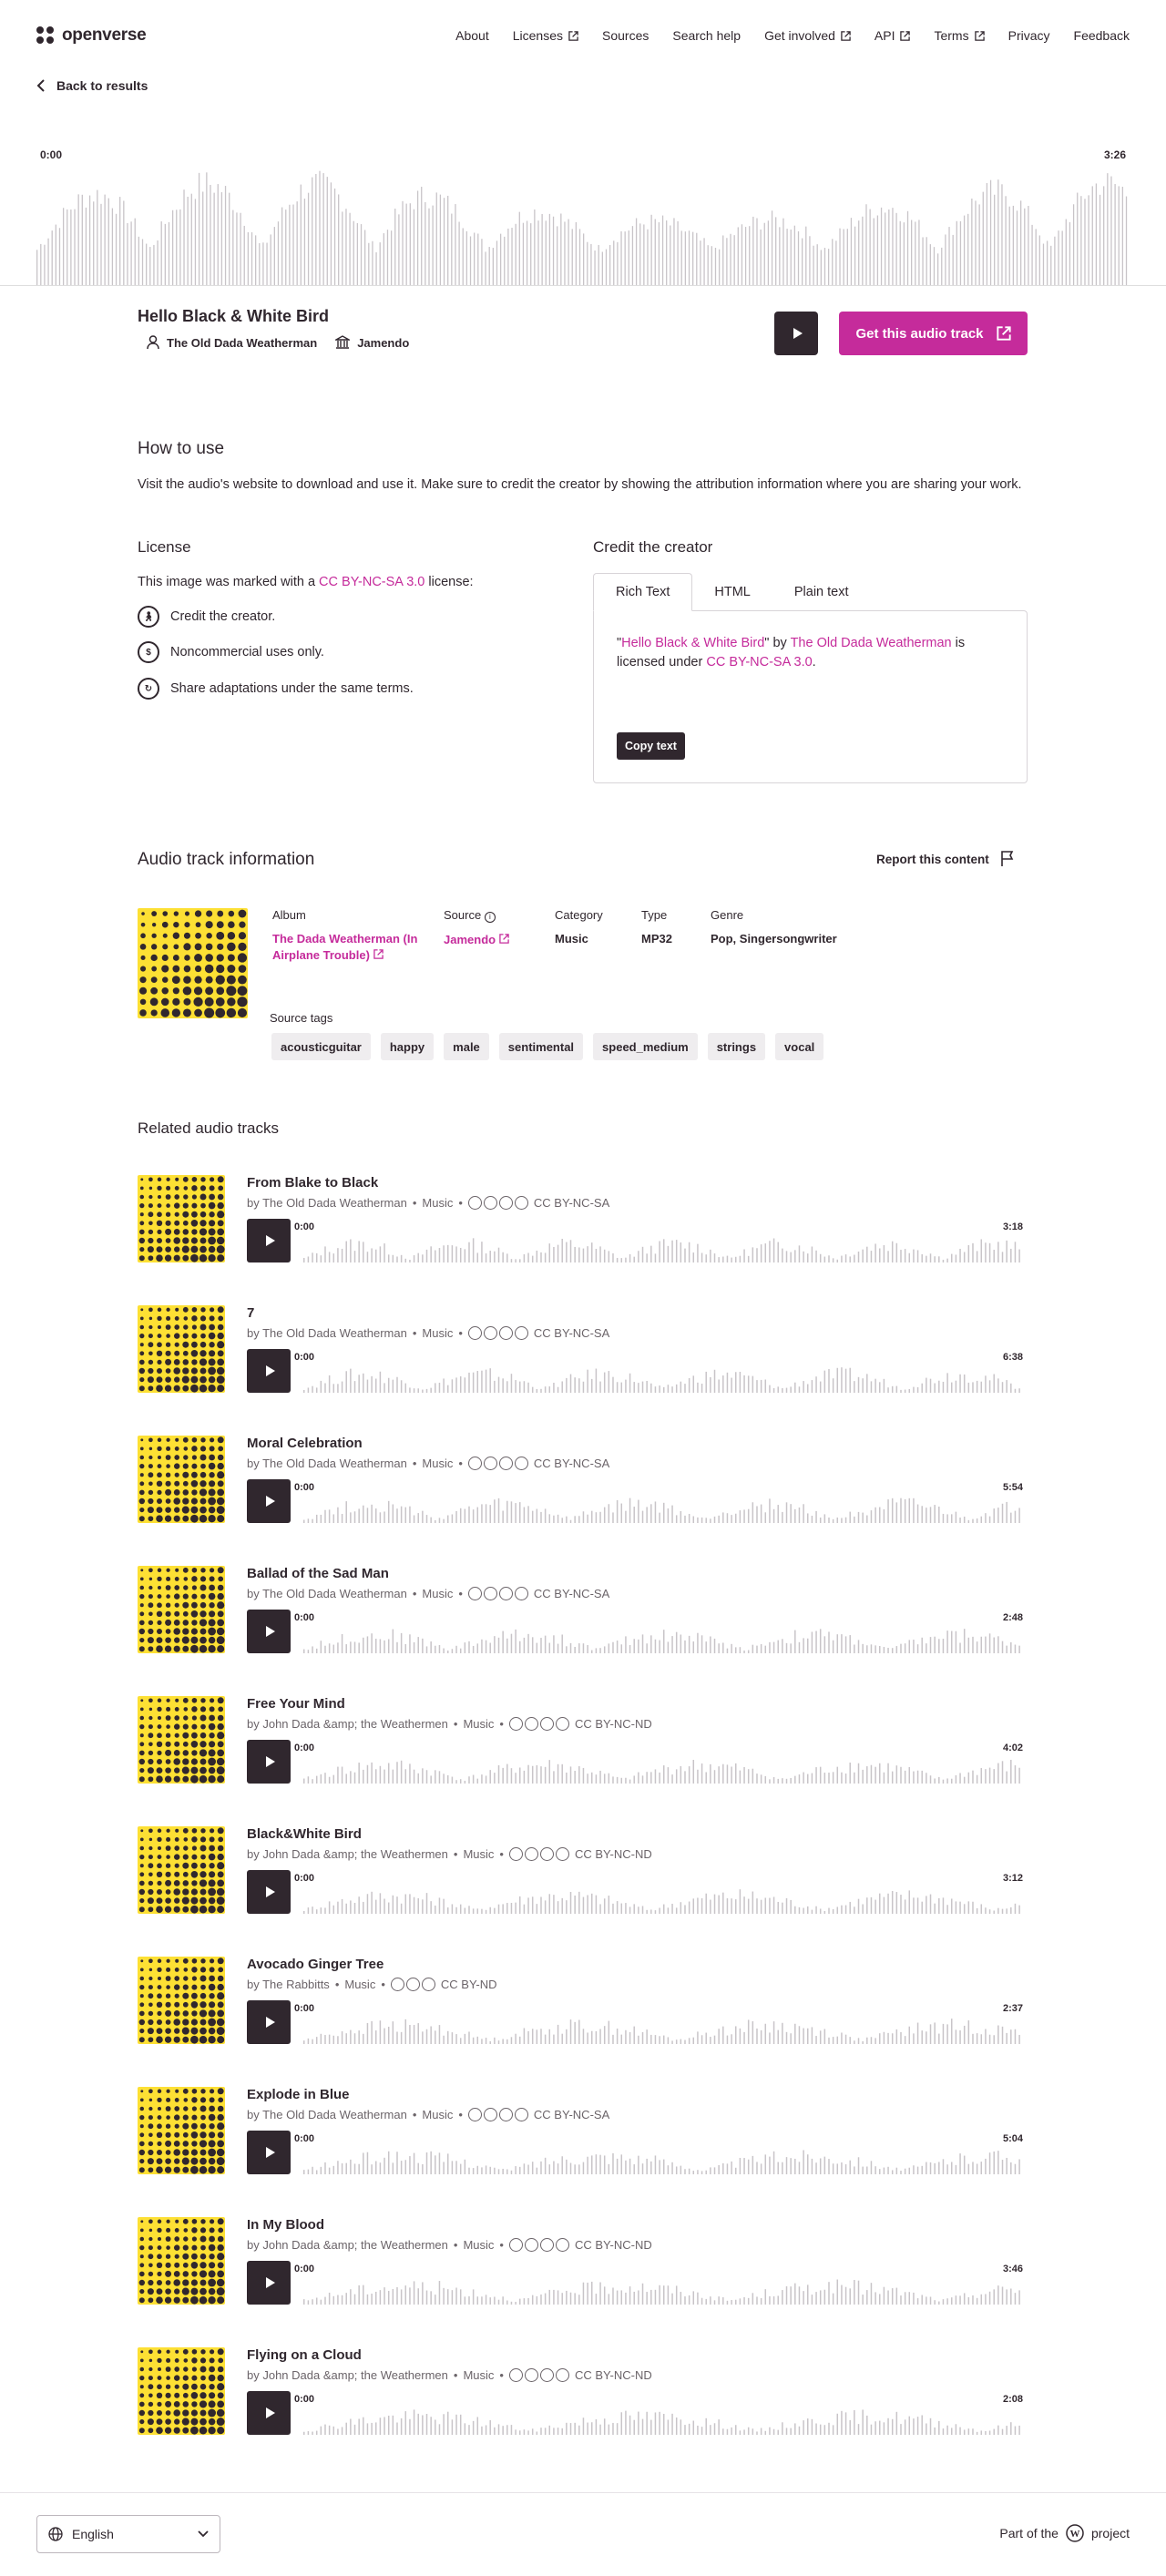  What do you see at coordinates (490, 917) in the screenshot?
I see `info-icon: i` at bounding box center [490, 917].